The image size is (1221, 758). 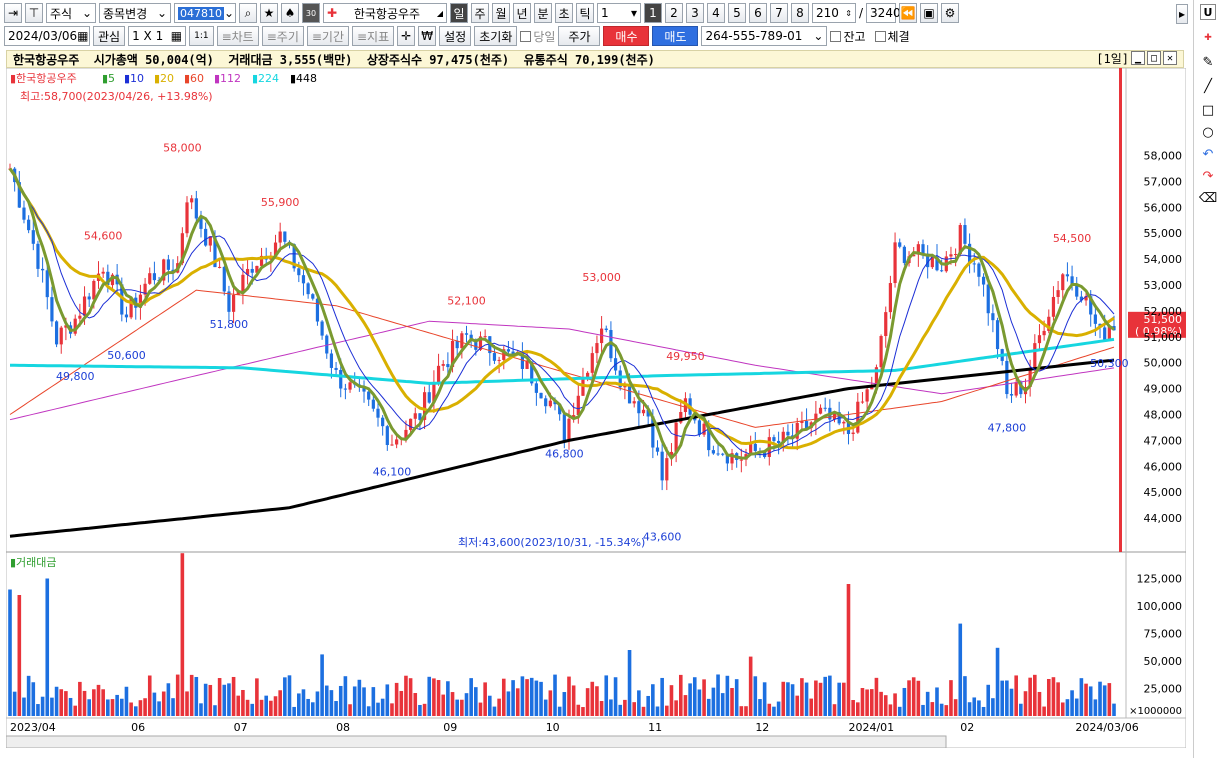 I want to click on crosshair-icon: ✛, so click(x=406, y=36).